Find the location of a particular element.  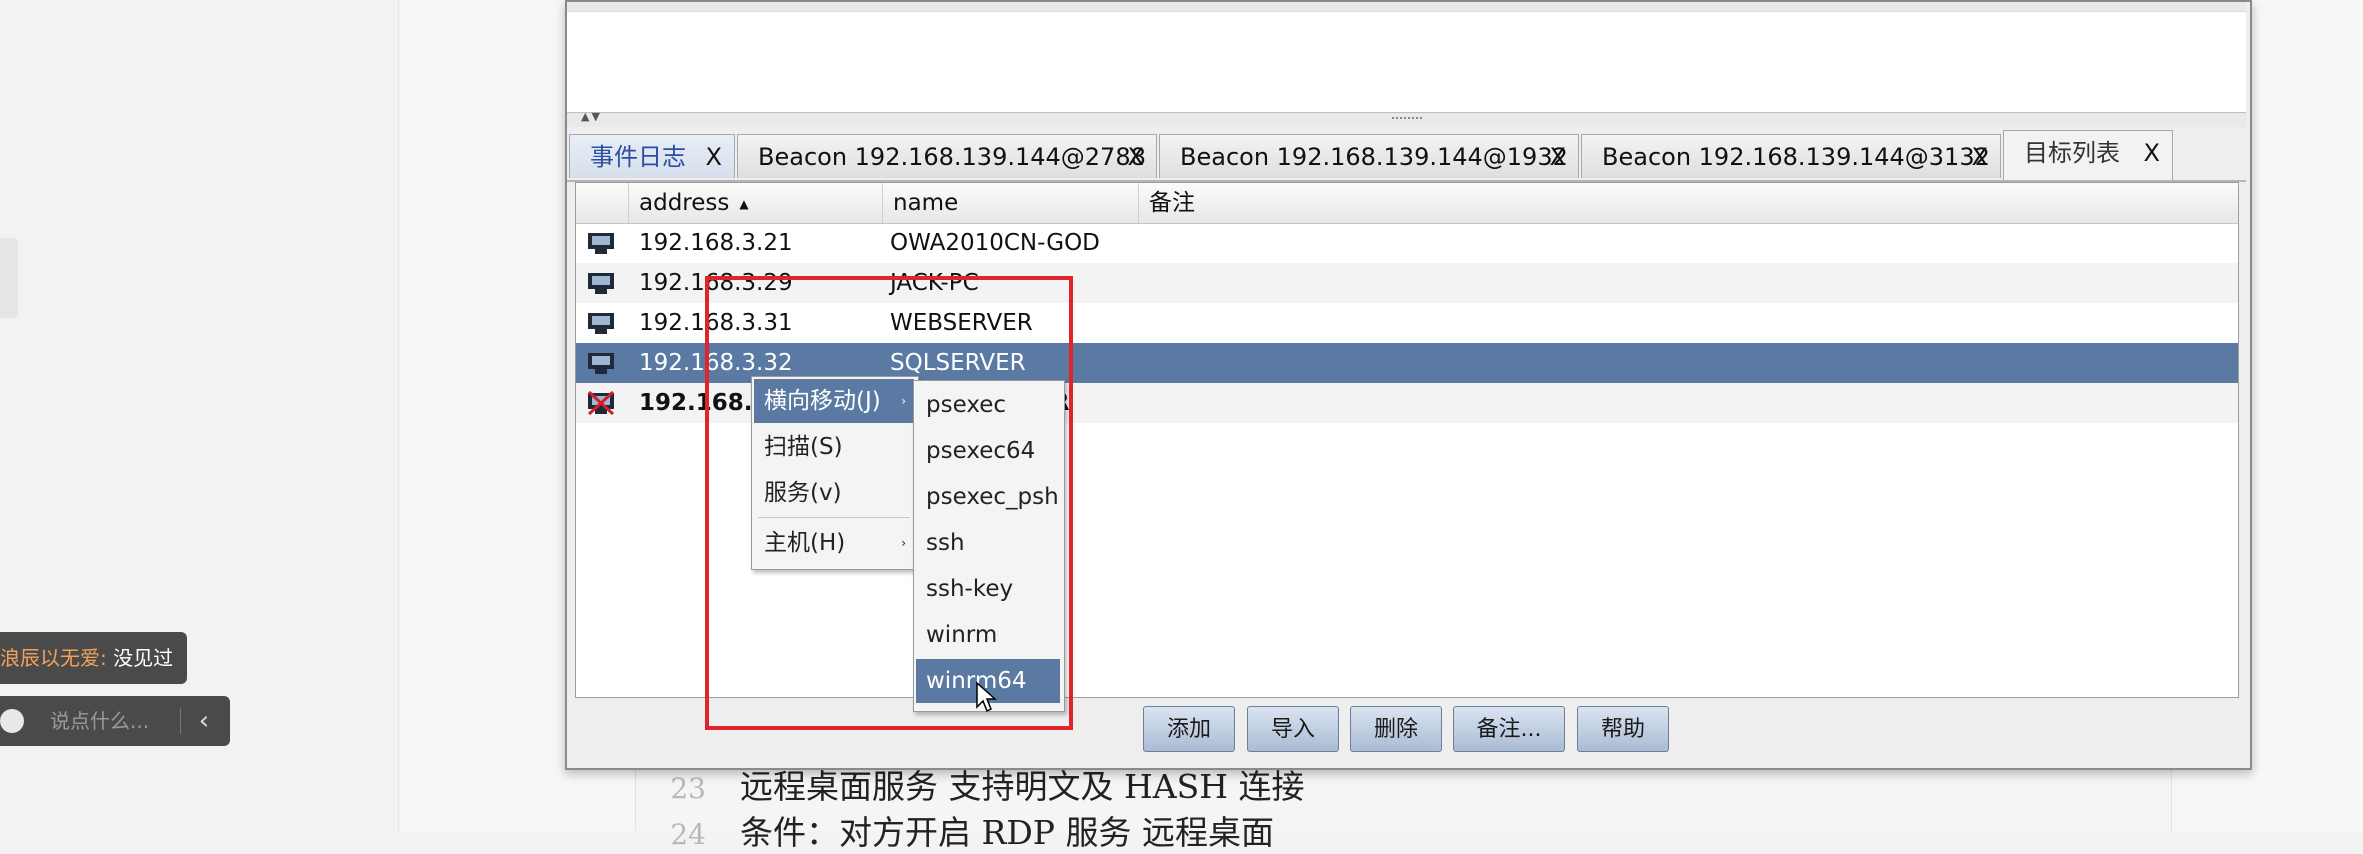

pane-splitter: ▲▼ is located at coordinates (1406, 118).